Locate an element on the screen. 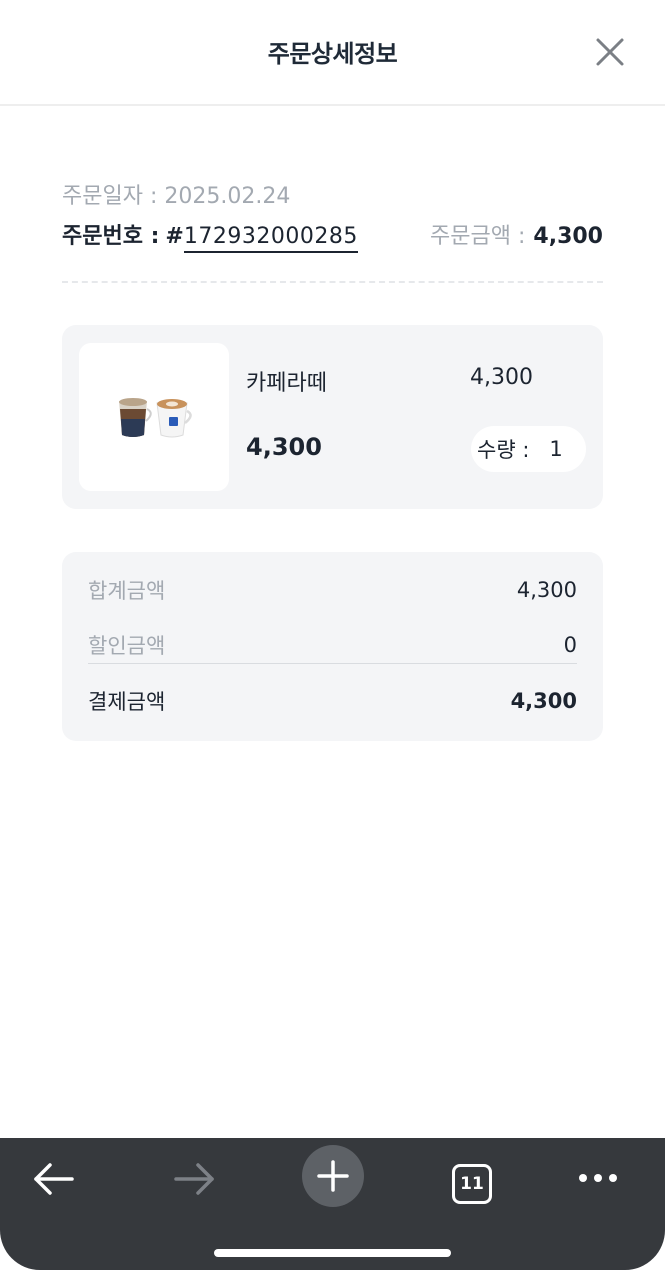 The image size is (665, 1270). total-row: 결제금액 4,300 is located at coordinates (332, 701).